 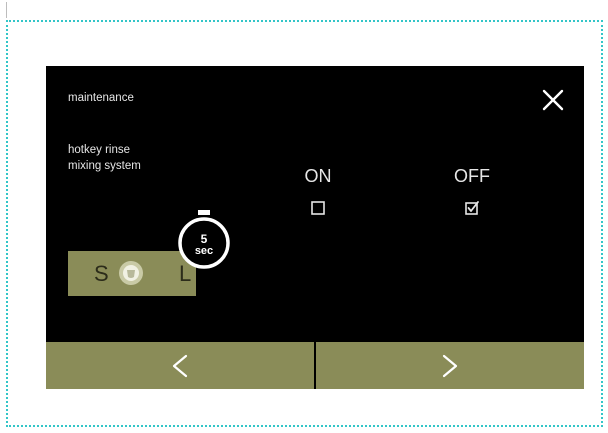 What do you see at coordinates (318, 190) in the screenshot?
I see `option-on: ON` at bounding box center [318, 190].